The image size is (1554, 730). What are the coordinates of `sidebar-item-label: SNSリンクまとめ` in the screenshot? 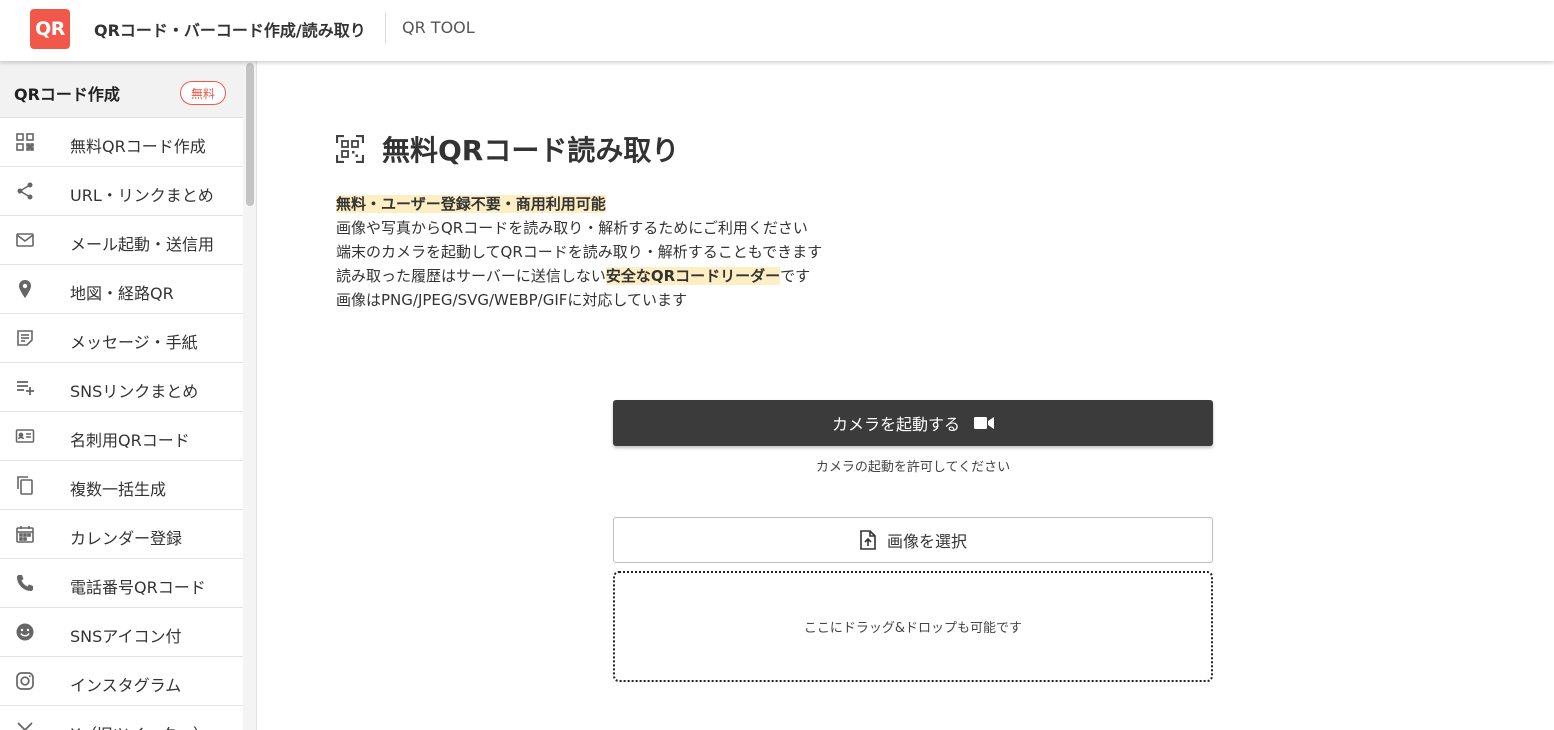 It's located at (134, 391).